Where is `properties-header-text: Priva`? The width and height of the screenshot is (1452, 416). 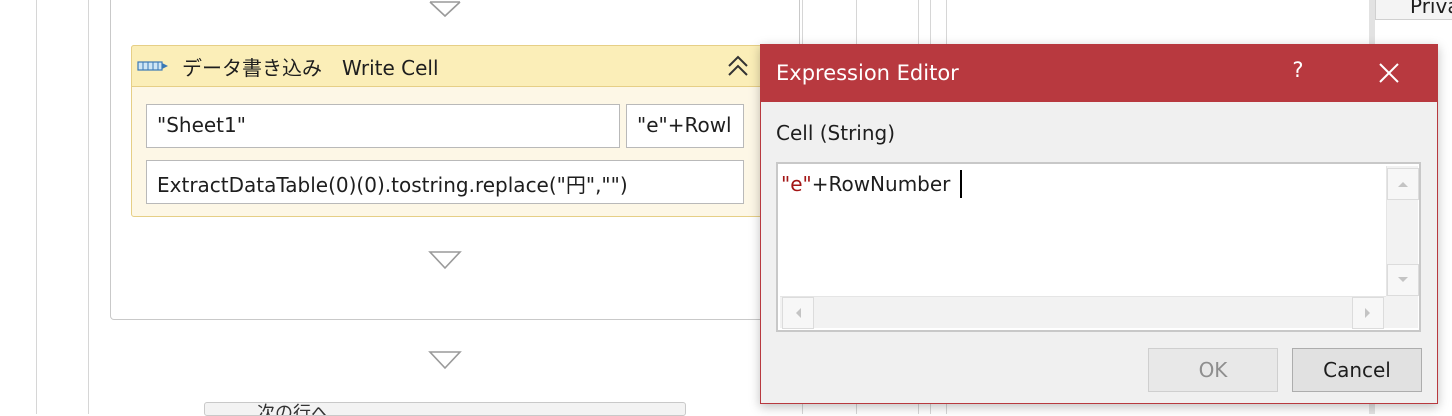
properties-header-text: Priva is located at coordinates (1431, 9).